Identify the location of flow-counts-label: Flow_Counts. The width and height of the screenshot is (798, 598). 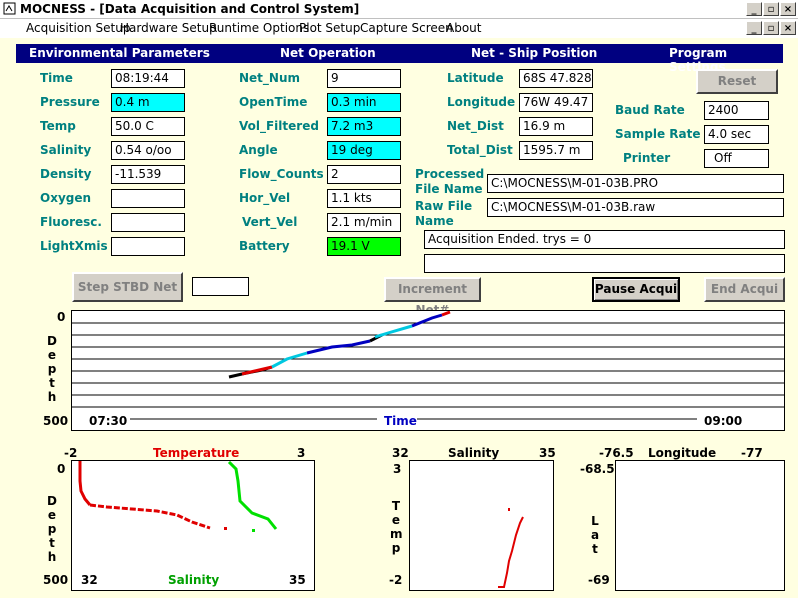
(281, 174).